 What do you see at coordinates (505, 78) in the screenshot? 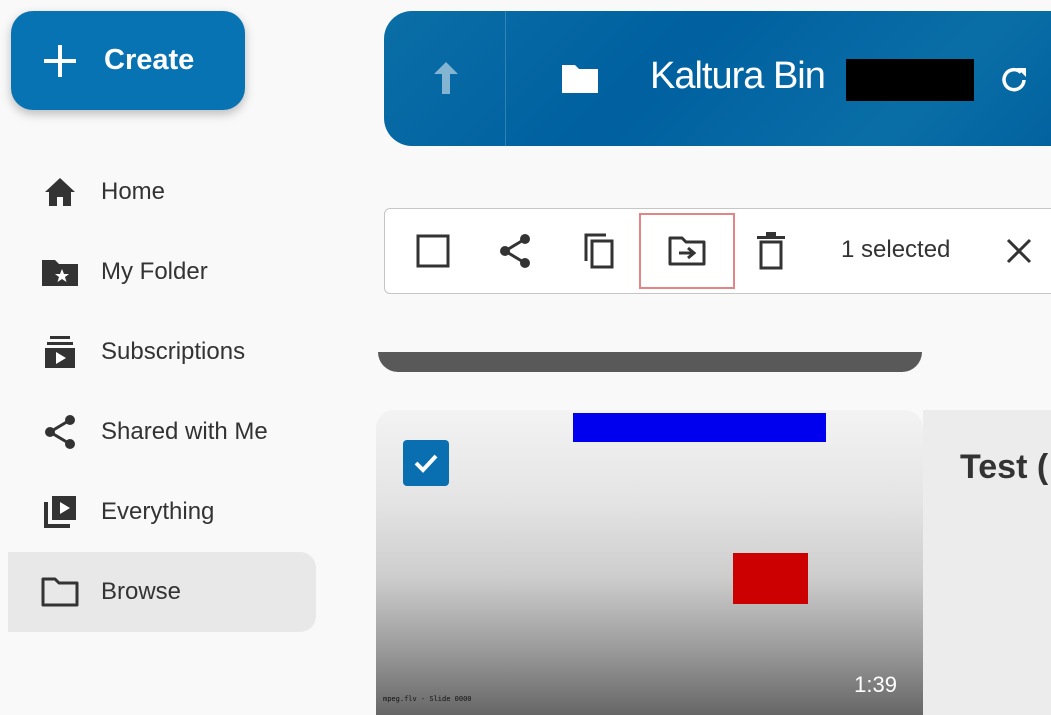
I see `header-divider` at bounding box center [505, 78].